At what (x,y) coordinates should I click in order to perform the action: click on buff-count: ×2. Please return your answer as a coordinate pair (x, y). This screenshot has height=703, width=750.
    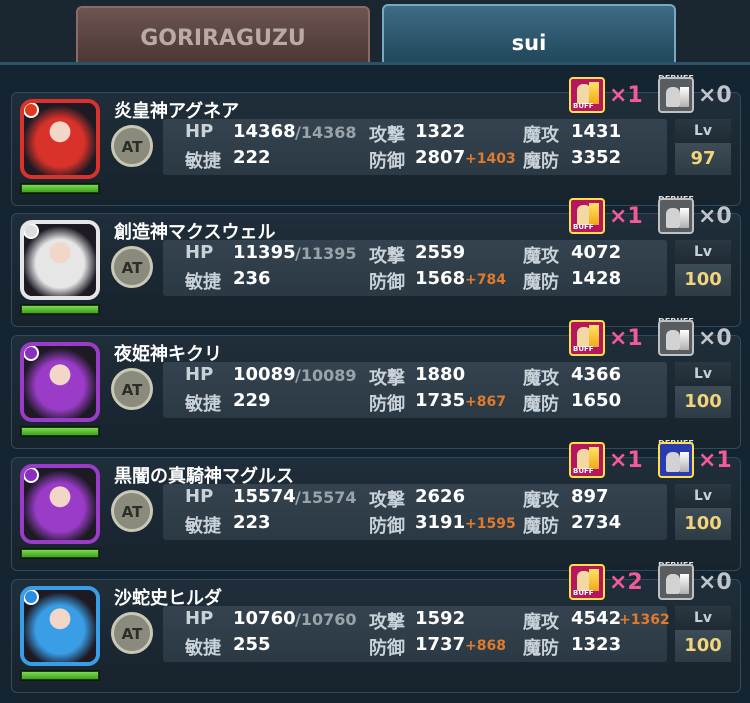
    Looking at the image, I should click on (626, 582).